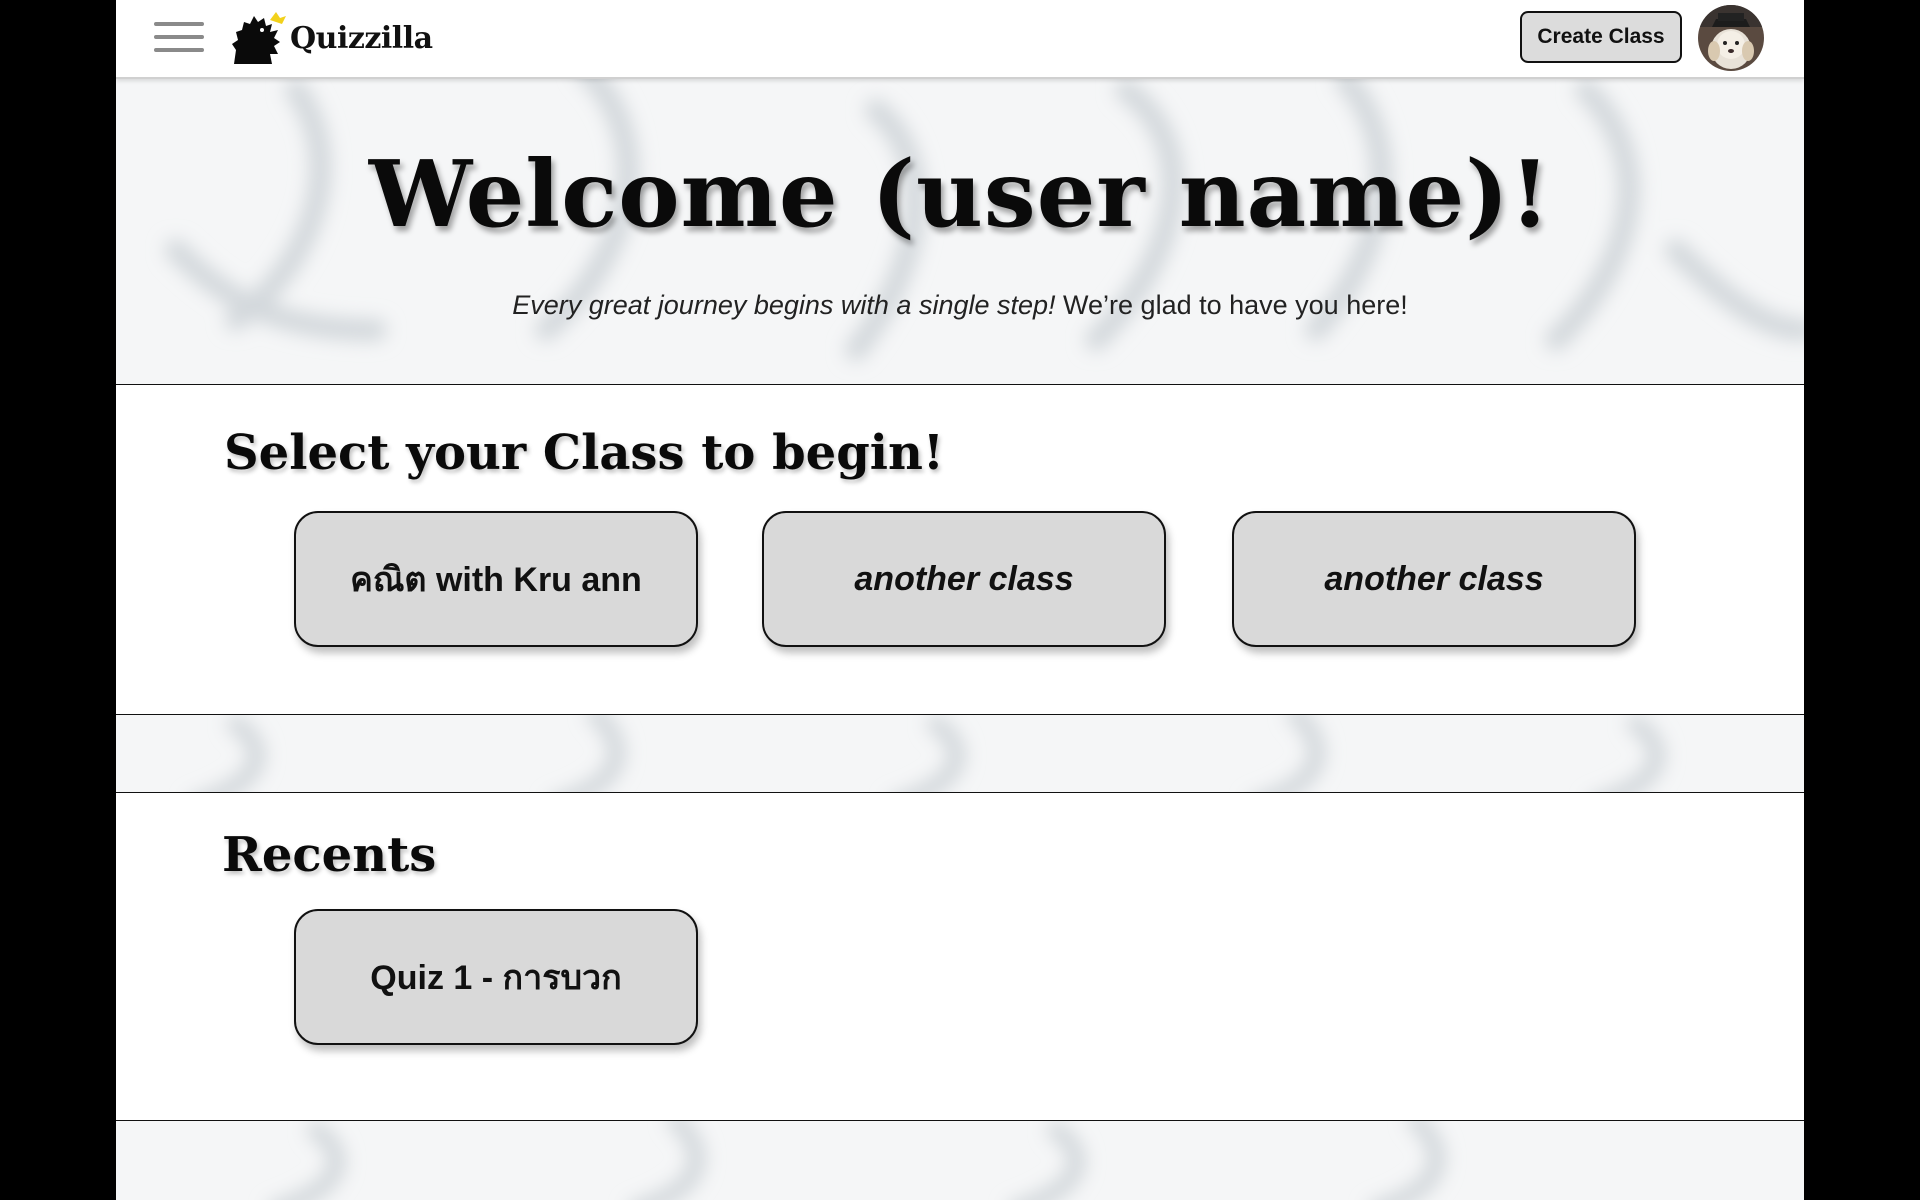 The width and height of the screenshot is (1920, 1200). I want to click on classes-heading: Select your Class to begin!, so click(584, 453).